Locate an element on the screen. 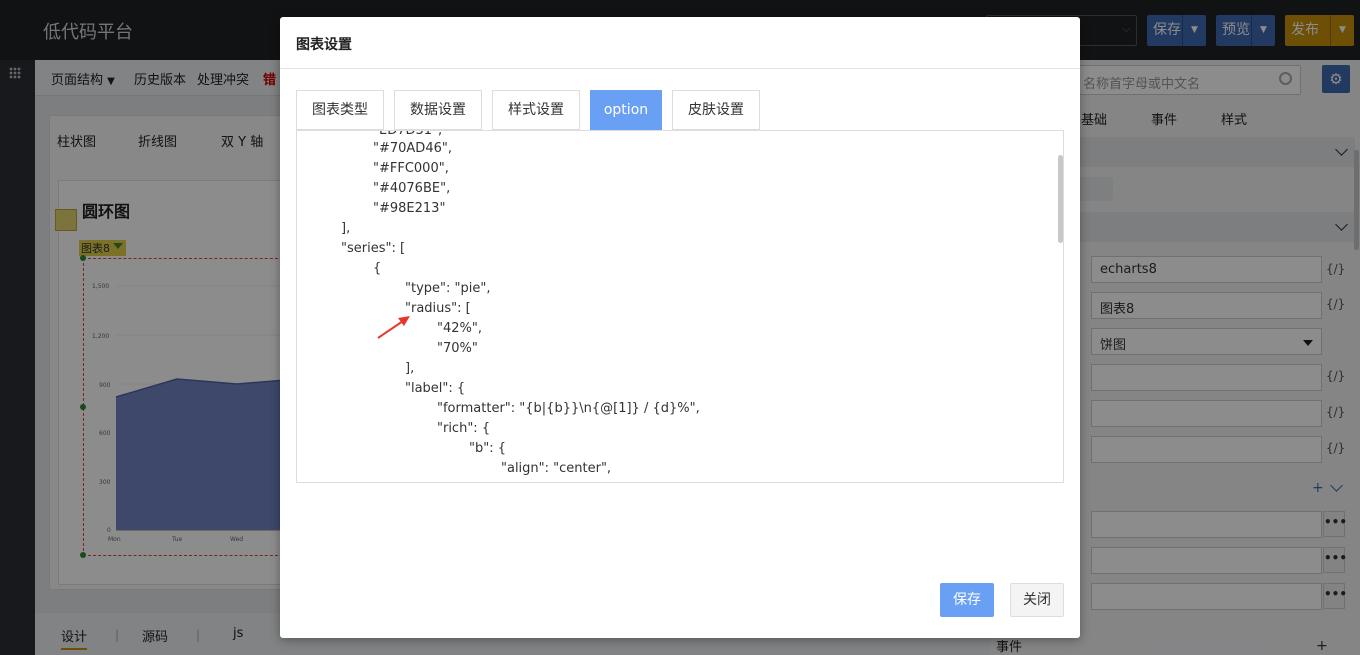 This screenshot has height=655, width=1360. tab-data-settings: 数据设置 is located at coordinates (438, 110).